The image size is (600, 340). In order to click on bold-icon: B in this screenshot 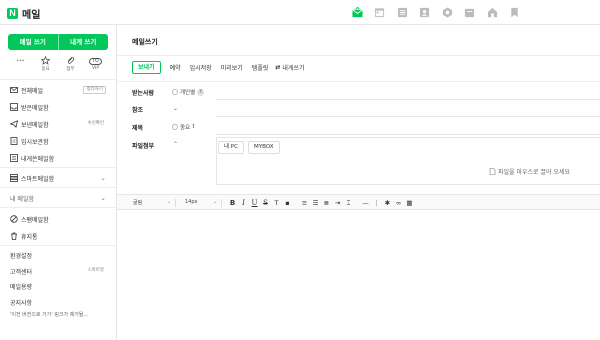, I will do `click(232, 203)`.